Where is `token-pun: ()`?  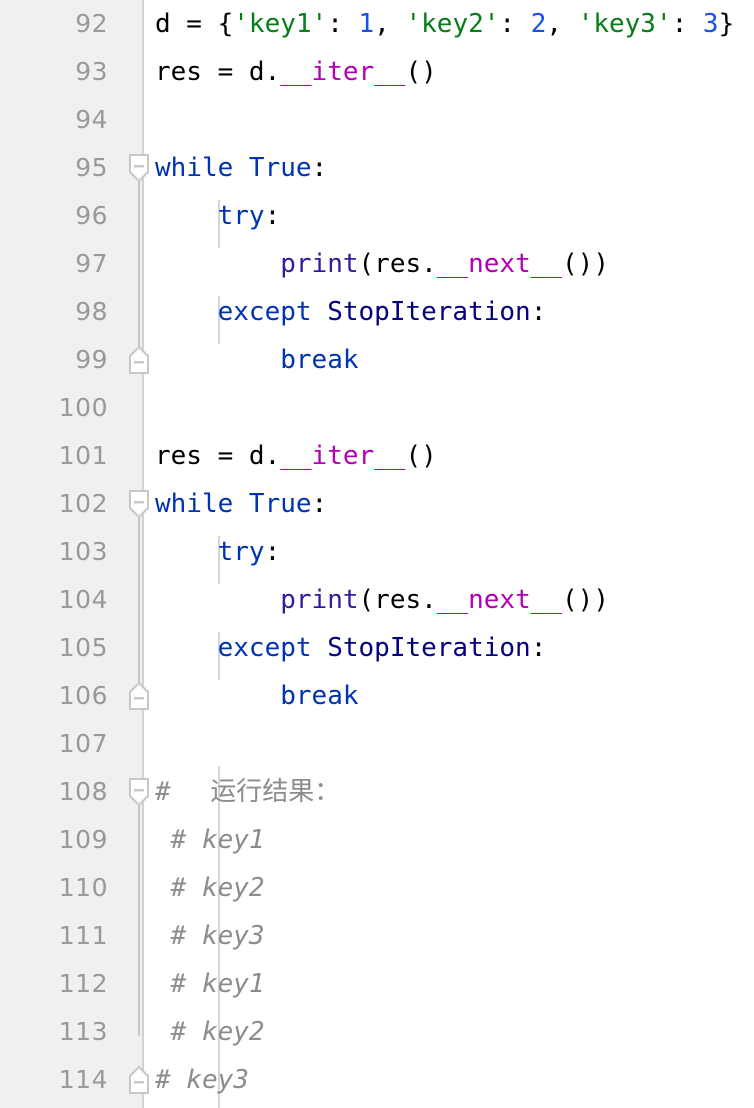 token-pun: () is located at coordinates (421, 72).